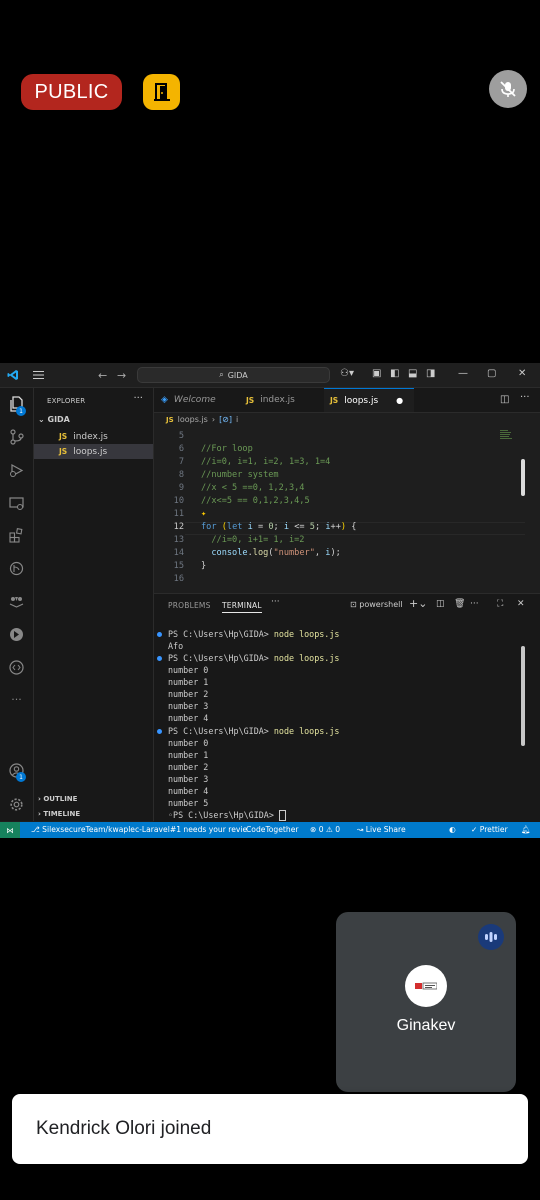 The height and width of the screenshot is (1200, 540). Describe the element at coordinates (10, 830) in the screenshot. I see `remote-indicator-icon: ⋈` at that location.